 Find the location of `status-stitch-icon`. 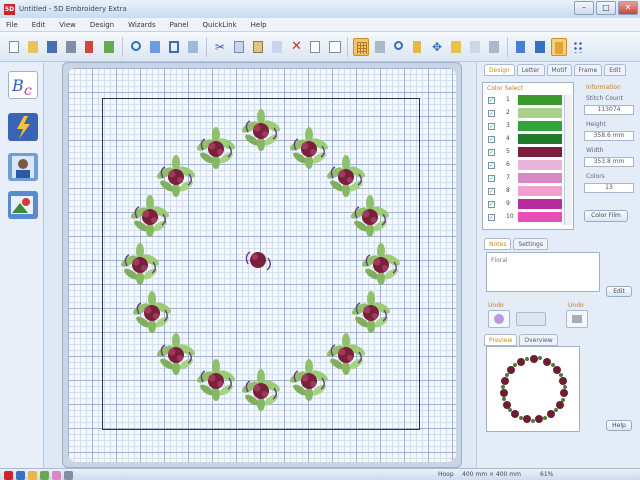

status-stitch-icon is located at coordinates (44, 475).